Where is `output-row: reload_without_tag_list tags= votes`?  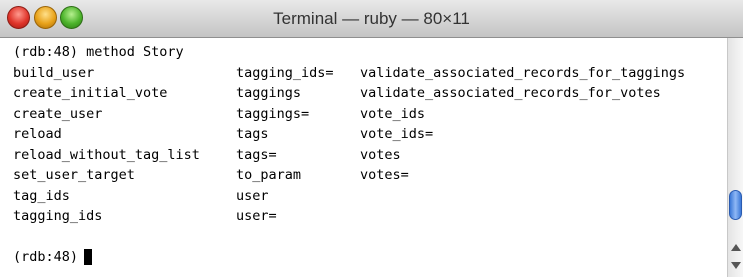
output-row: reload_without_tag_list tags= votes is located at coordinates (370, 155).